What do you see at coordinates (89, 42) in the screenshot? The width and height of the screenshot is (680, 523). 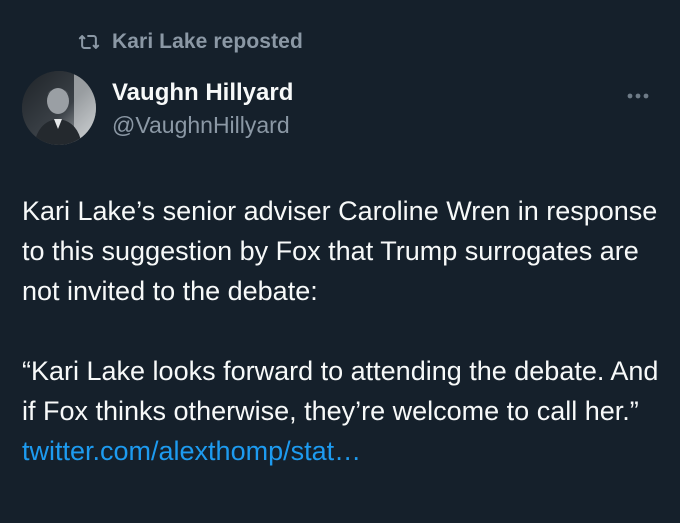 I see `repost-icon` at bounding box center [89, 42].